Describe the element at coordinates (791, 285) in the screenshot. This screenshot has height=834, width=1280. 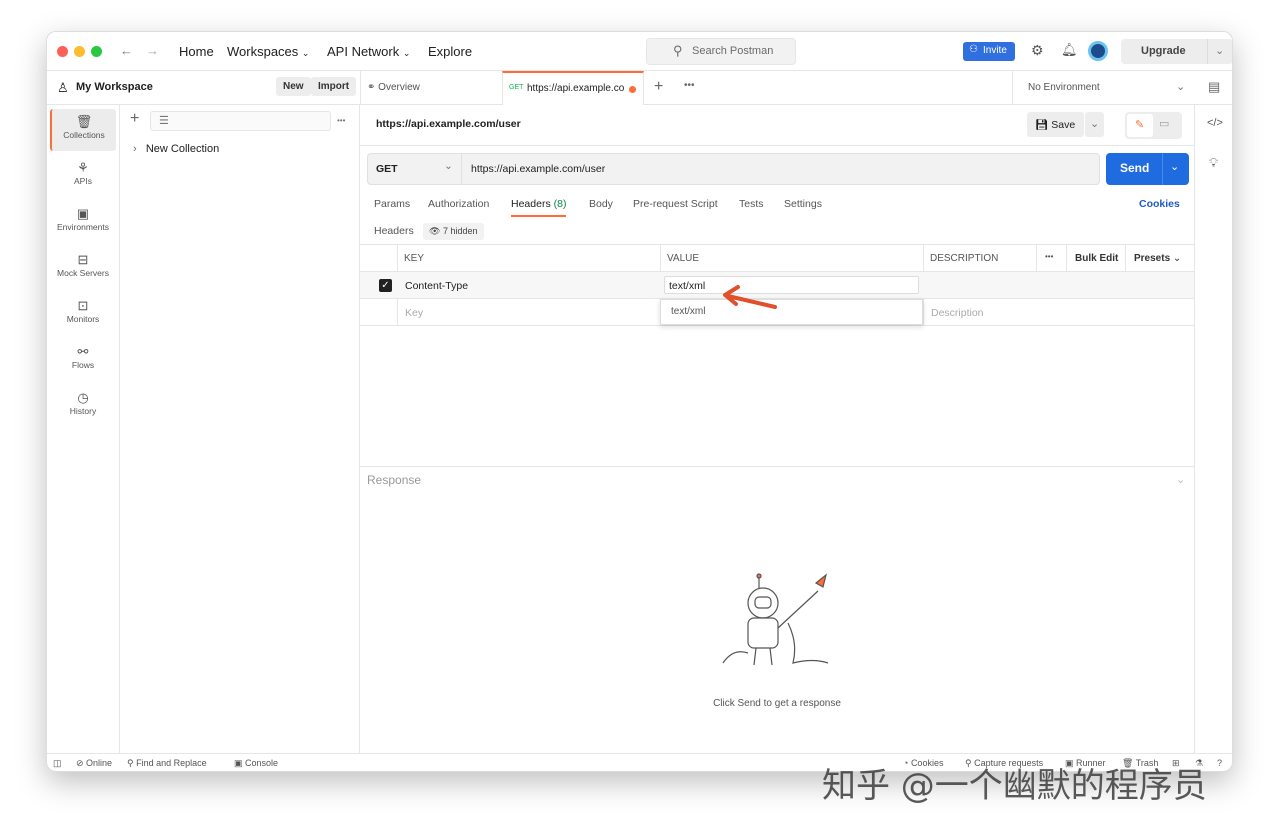
I see `header-value-input: text/xml` at that location.